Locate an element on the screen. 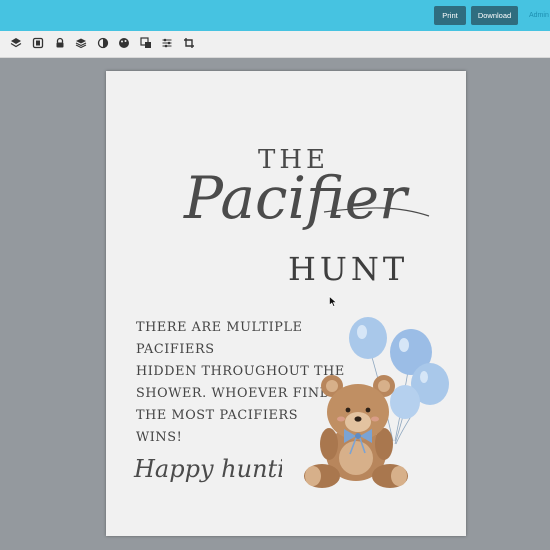 This screenshot has height=550, width=550. palette-icon is located at coordinates (124, 43).